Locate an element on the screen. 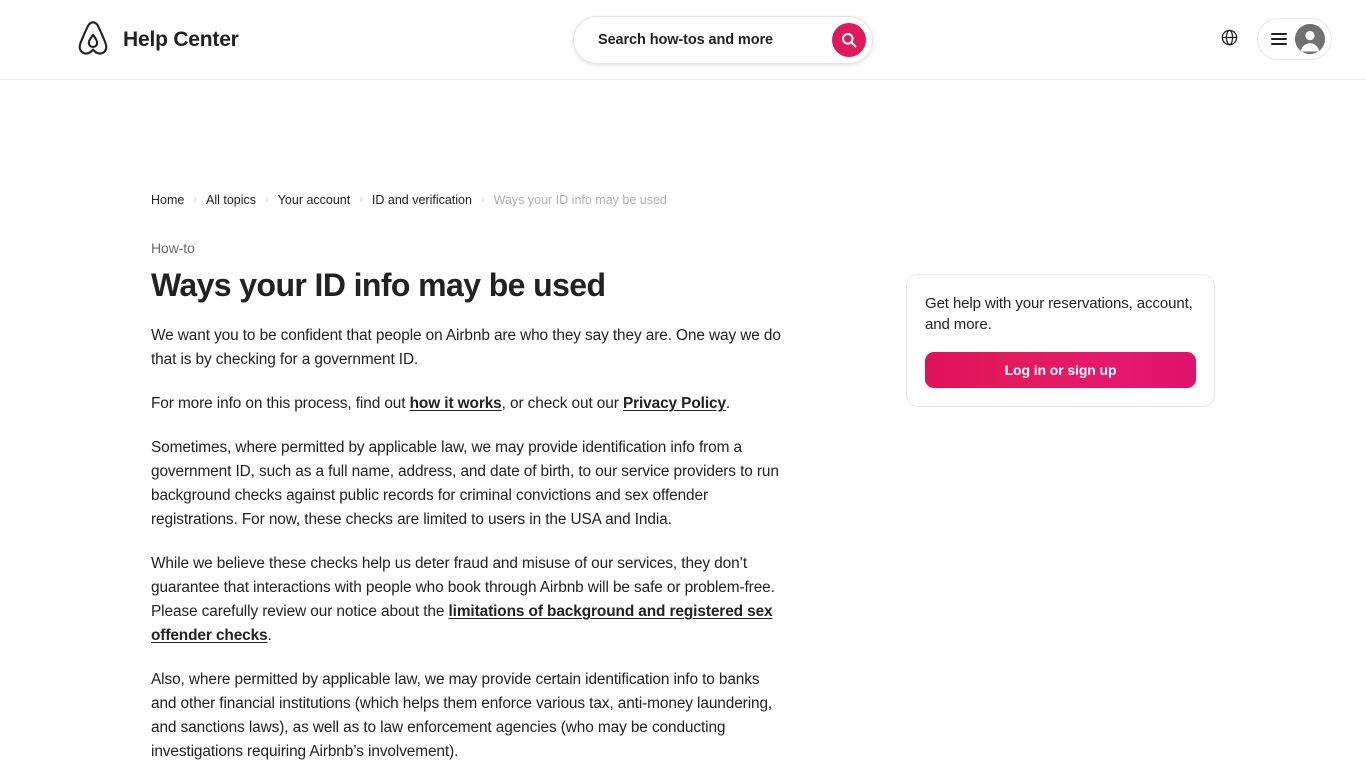 Image resolution: width=1366 pixels, height=768 pixels. breadcrumb-item-2: All topics is located at coordinates (231, 200).